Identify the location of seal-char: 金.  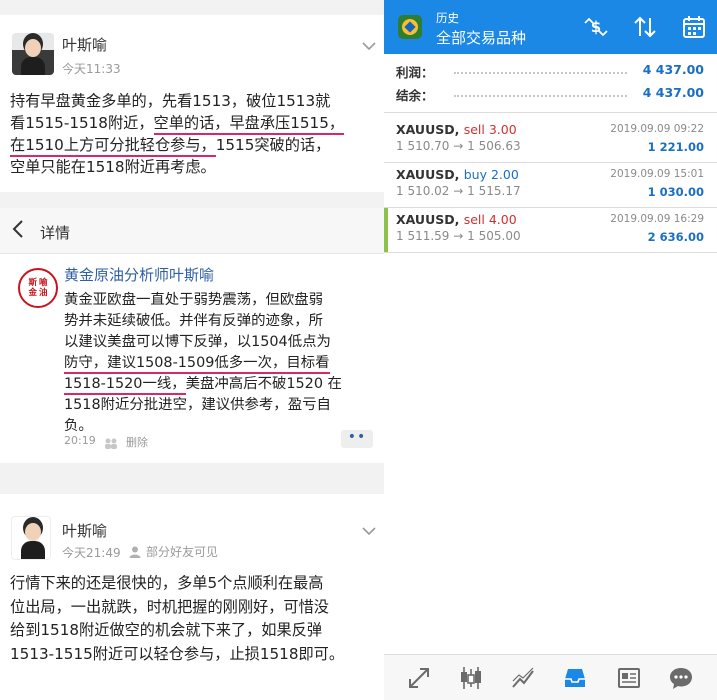
(32, 293).